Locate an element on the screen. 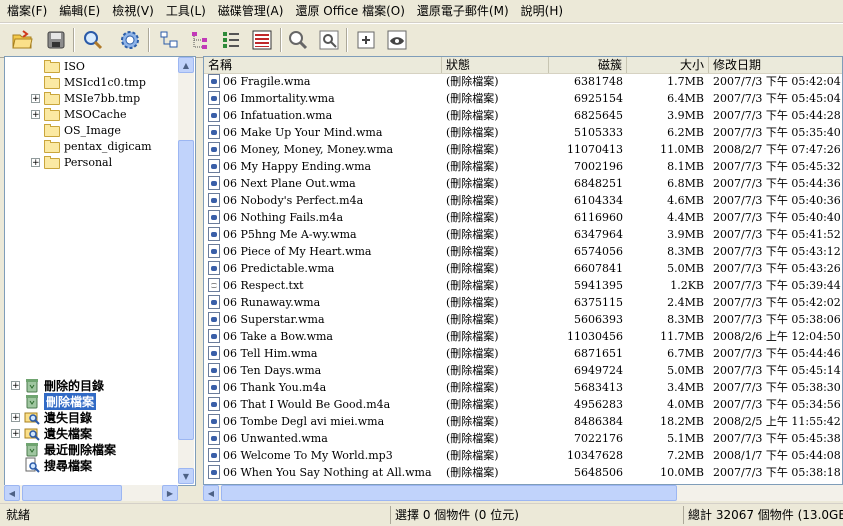 This screenshot has height=526, width=843. tree-item: + 刪除的目錄 is located at coordinates (57, 385).